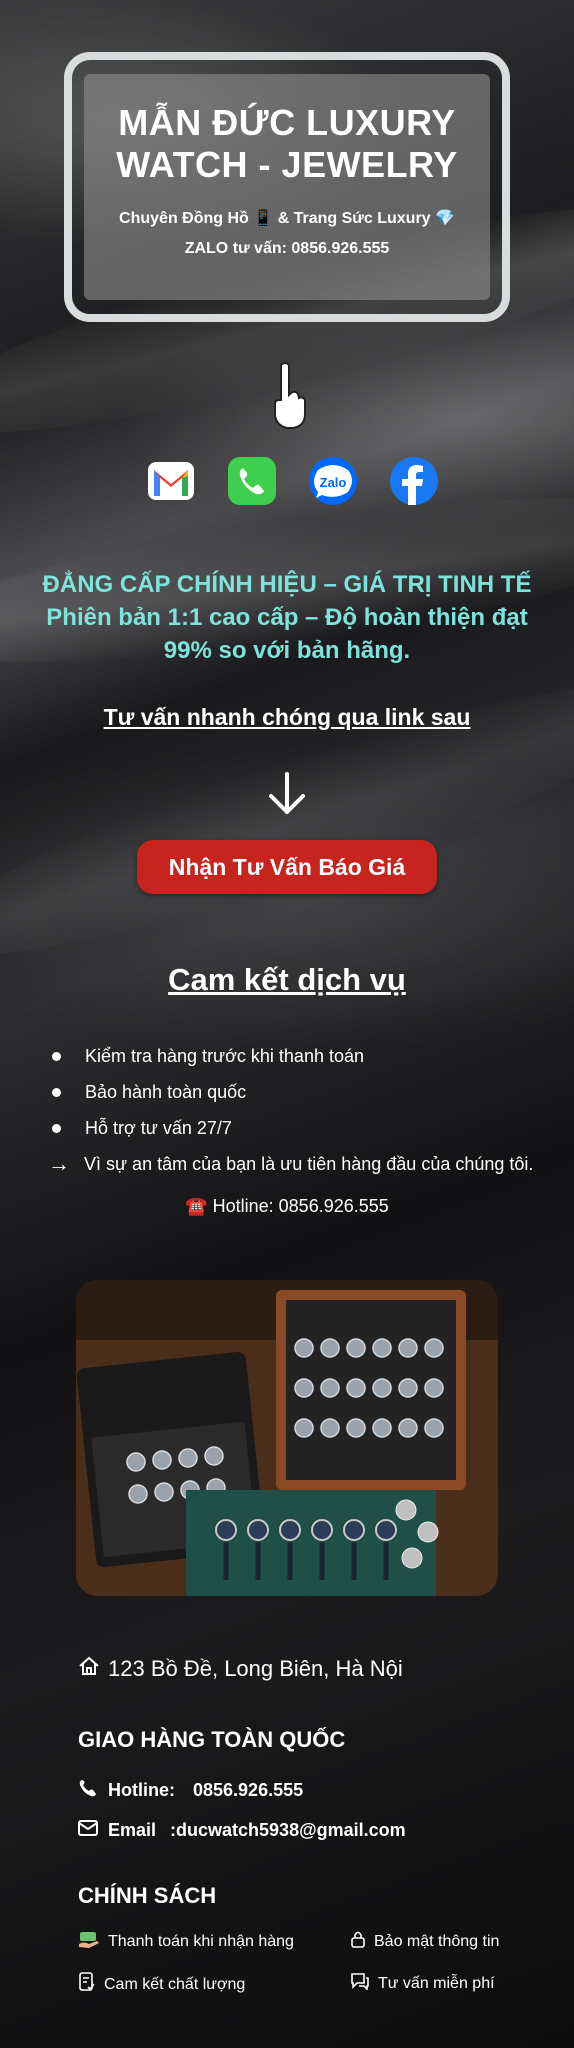 This screenshot has width=574, height=2048. Describe the element at coordinates (132, 1830) in the screenshot. I see `email-label: Email` at that location.